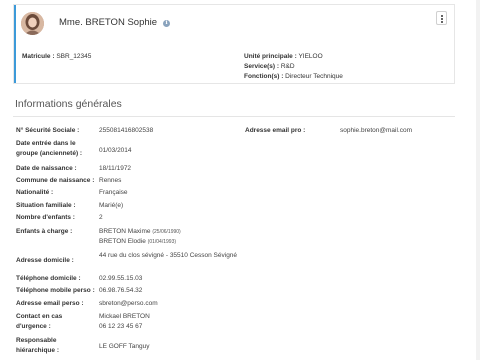 This screenshot has width=480, height=360. I want to click on commune-value: Rennes, so click(110, 180).